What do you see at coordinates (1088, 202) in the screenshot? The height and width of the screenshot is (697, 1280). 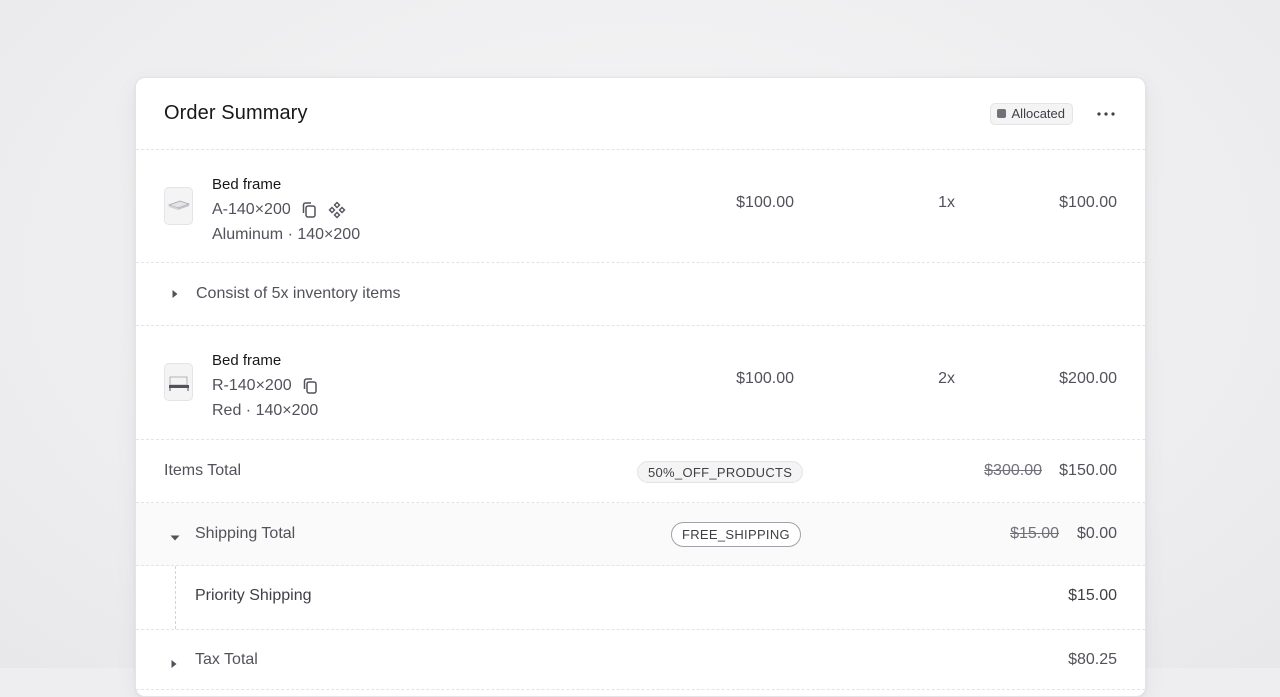 I see `item-total: $100.00` at bounding box center [1088, 202].